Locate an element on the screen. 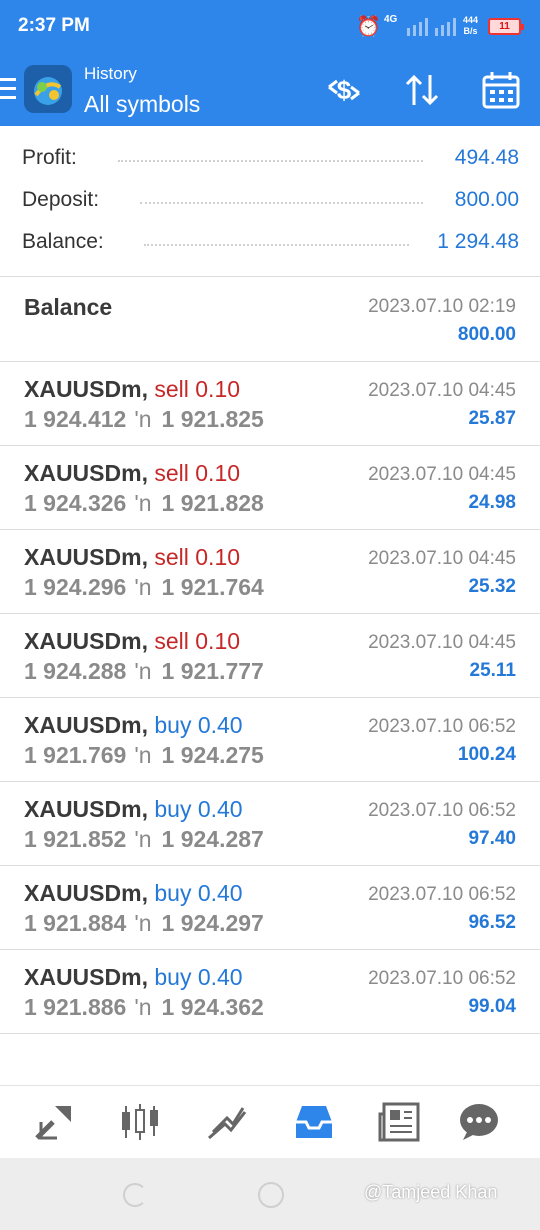 Image resolution: width=540 pixels, height=1230 pixels. menu-icon is located at coordinates (8, 89).